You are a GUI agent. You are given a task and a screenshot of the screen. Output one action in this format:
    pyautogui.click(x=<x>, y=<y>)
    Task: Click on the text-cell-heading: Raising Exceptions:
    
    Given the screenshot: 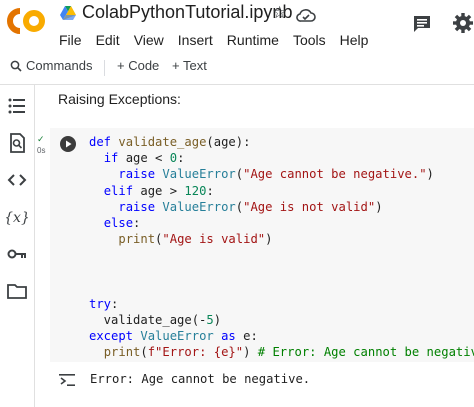 What is the action you would take?
    pyautogui.click(x=119, y=99)
    